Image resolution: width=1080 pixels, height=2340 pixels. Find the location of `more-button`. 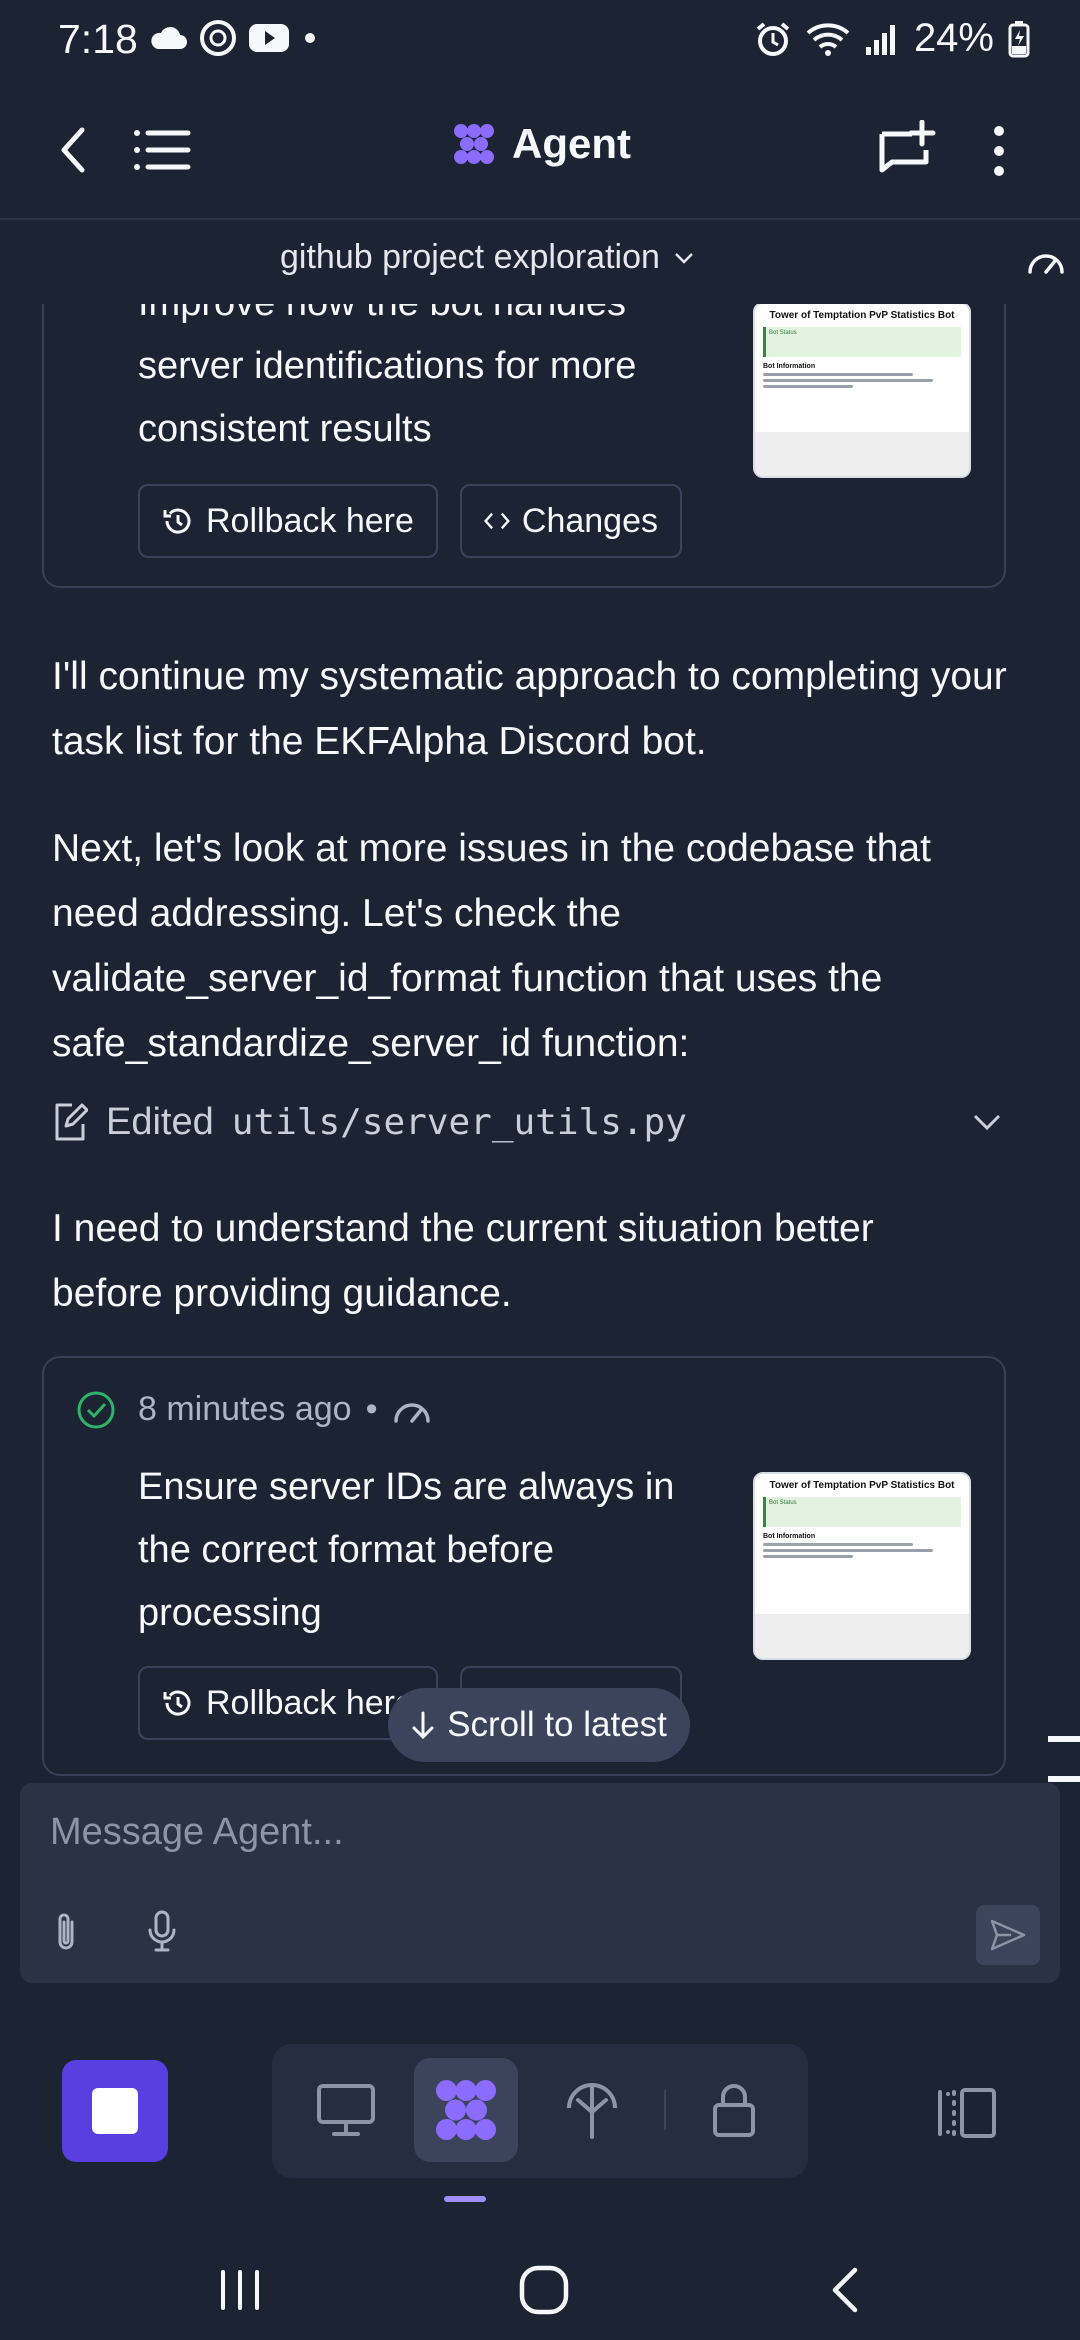

more-button is located at coordinates (999, 151).